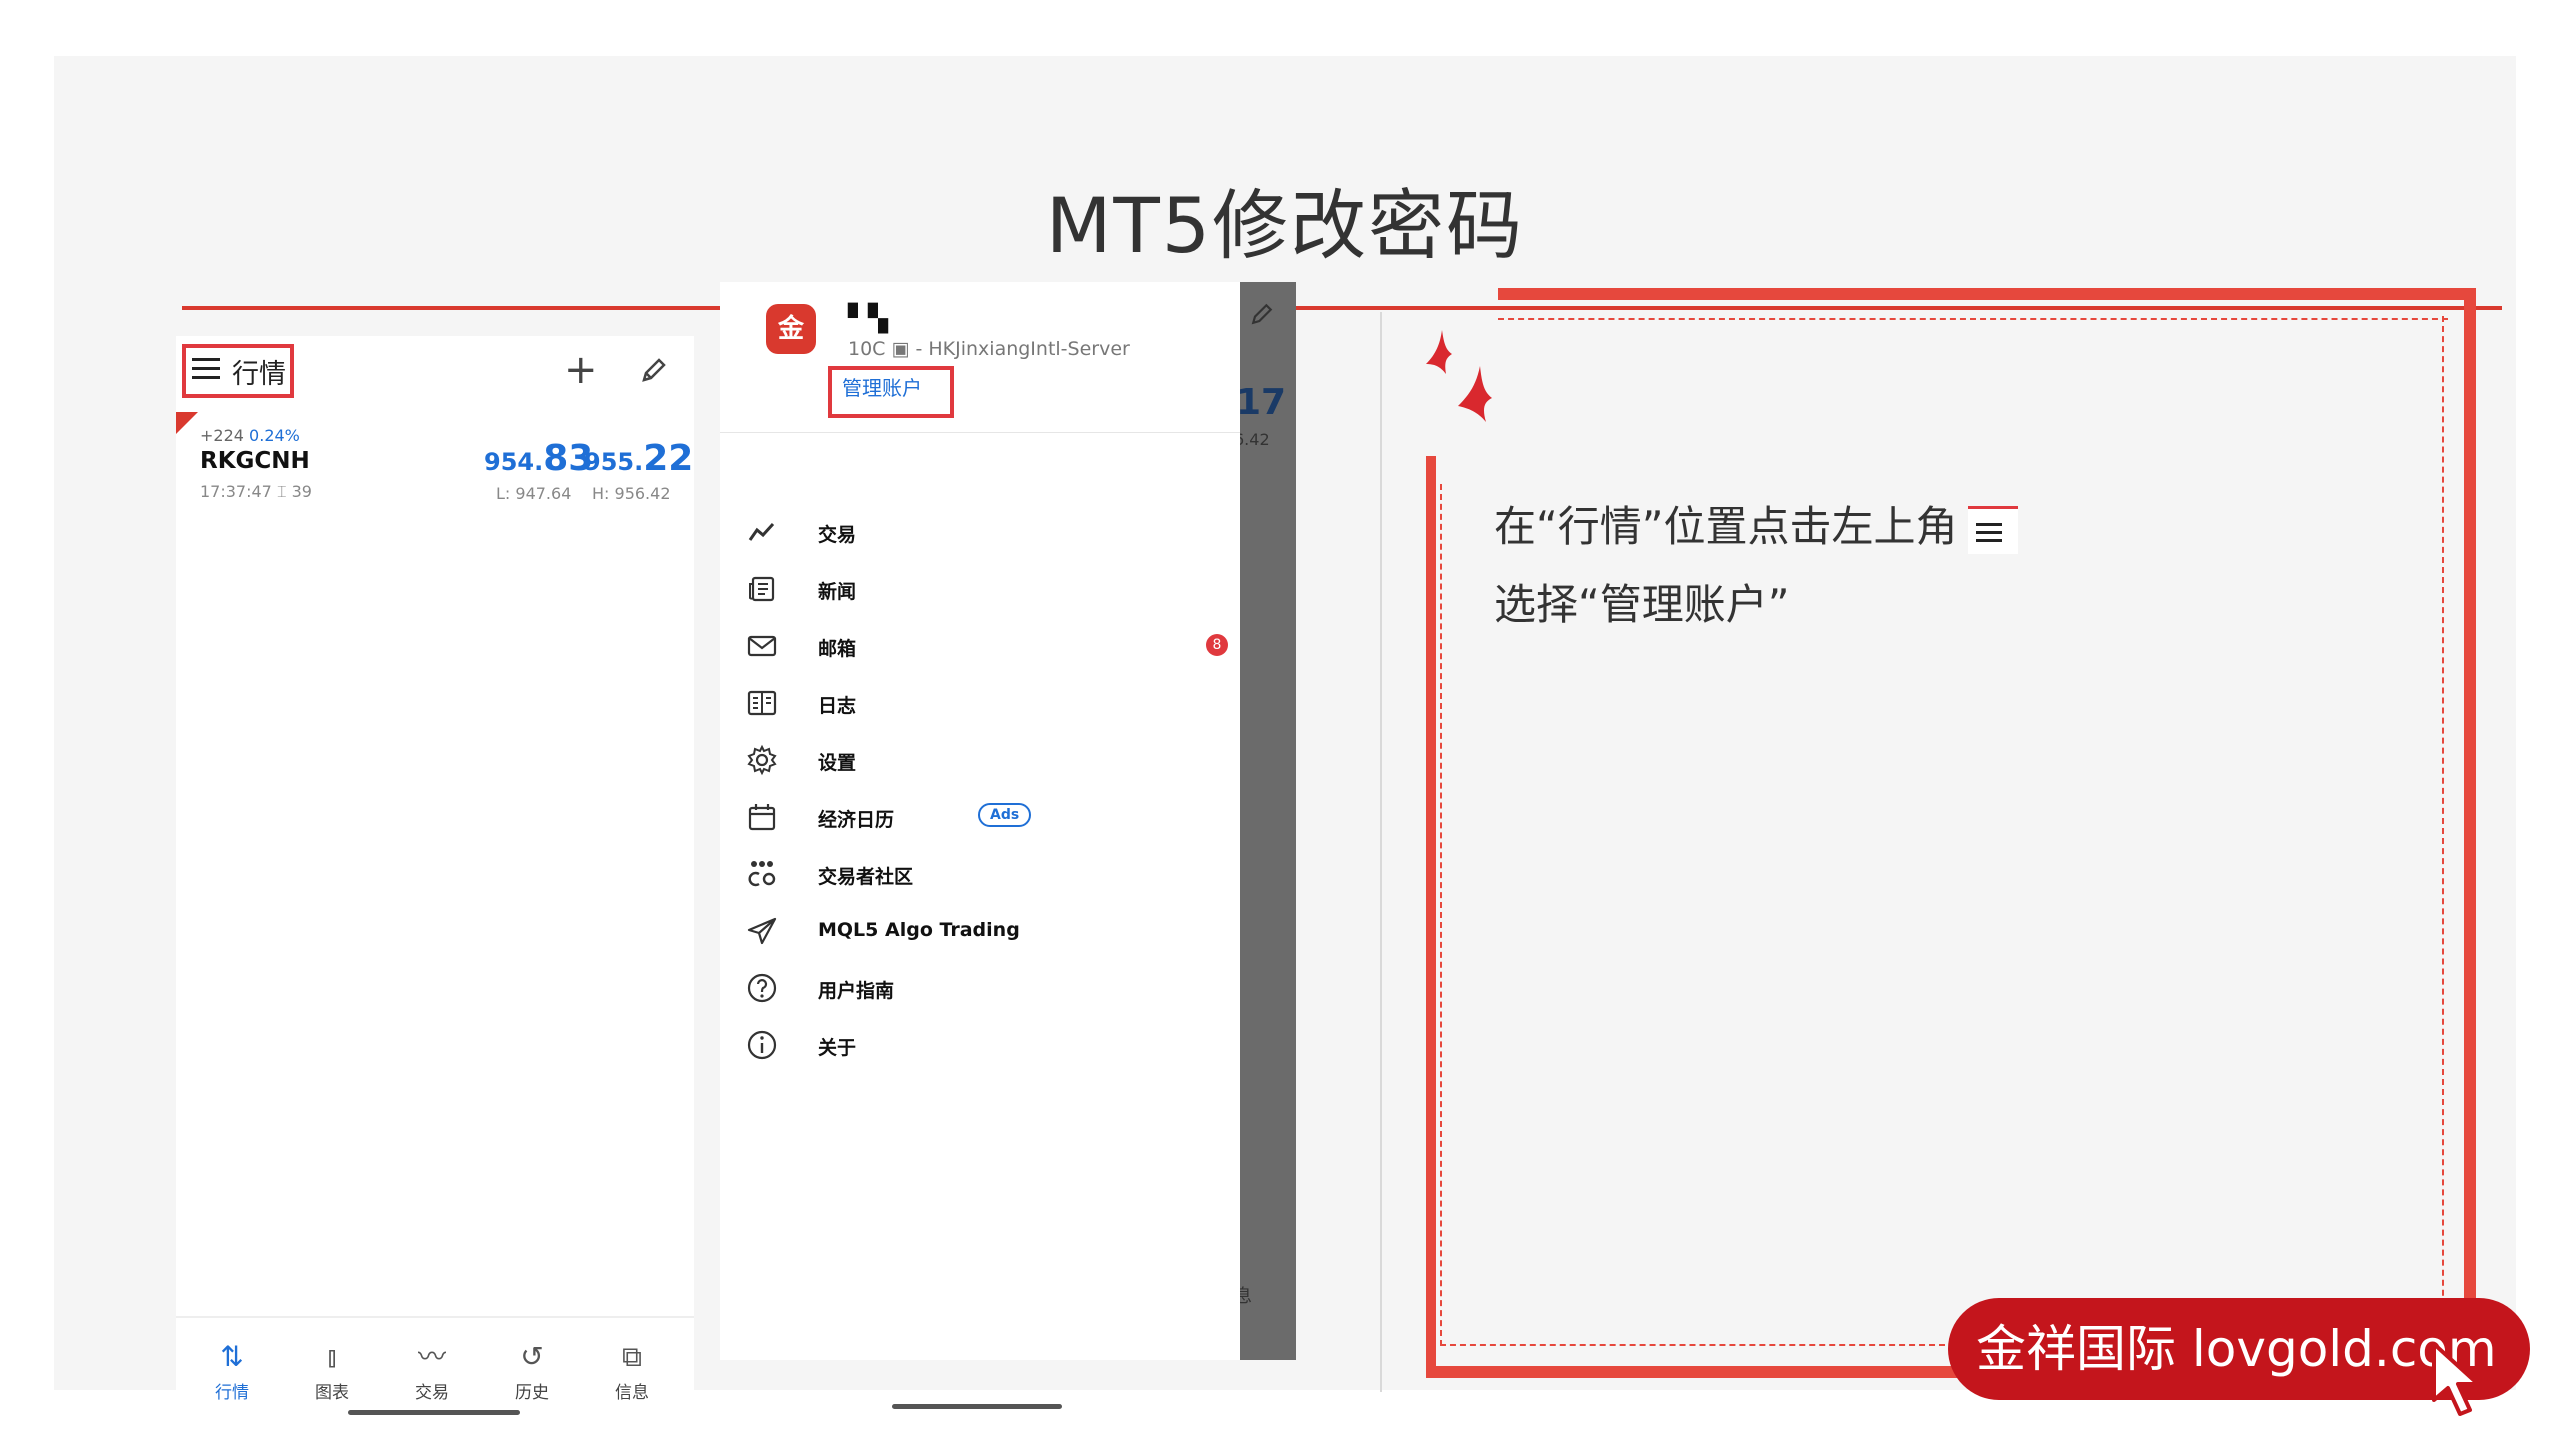  What do you see at coordinates (259, 374) in the screenshot?
I see `quotes-title: 行情` at bounding box center [259, 374].